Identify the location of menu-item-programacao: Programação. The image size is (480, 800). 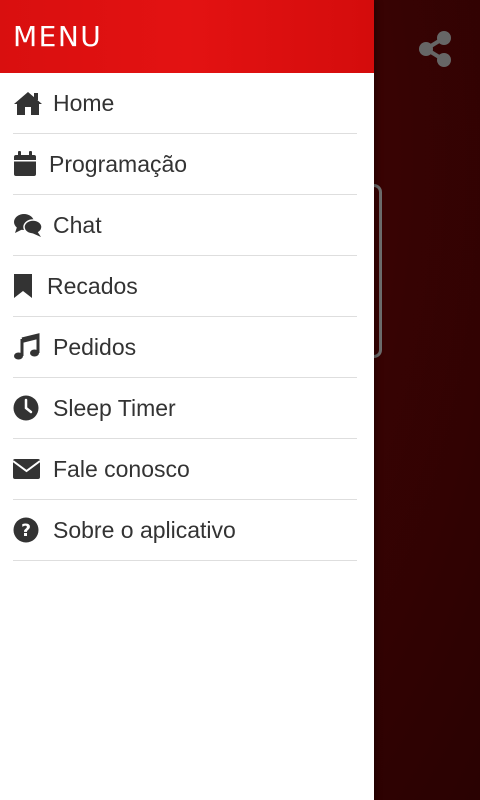
(185, 164).